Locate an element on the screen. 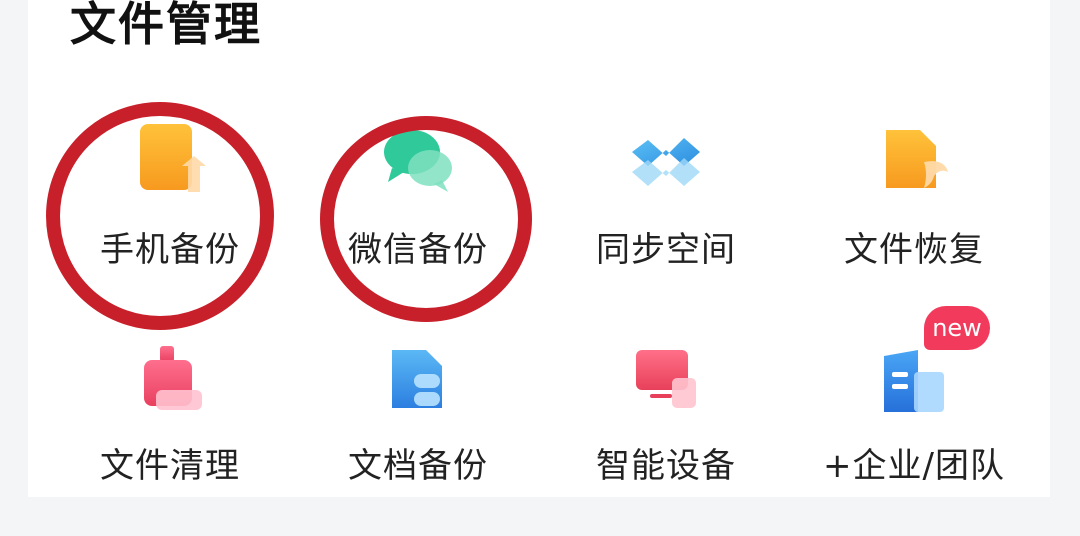 The height and width of the screenshot is (536, 1080). section-title: 文件管理 is located at coordinates (166, 25).